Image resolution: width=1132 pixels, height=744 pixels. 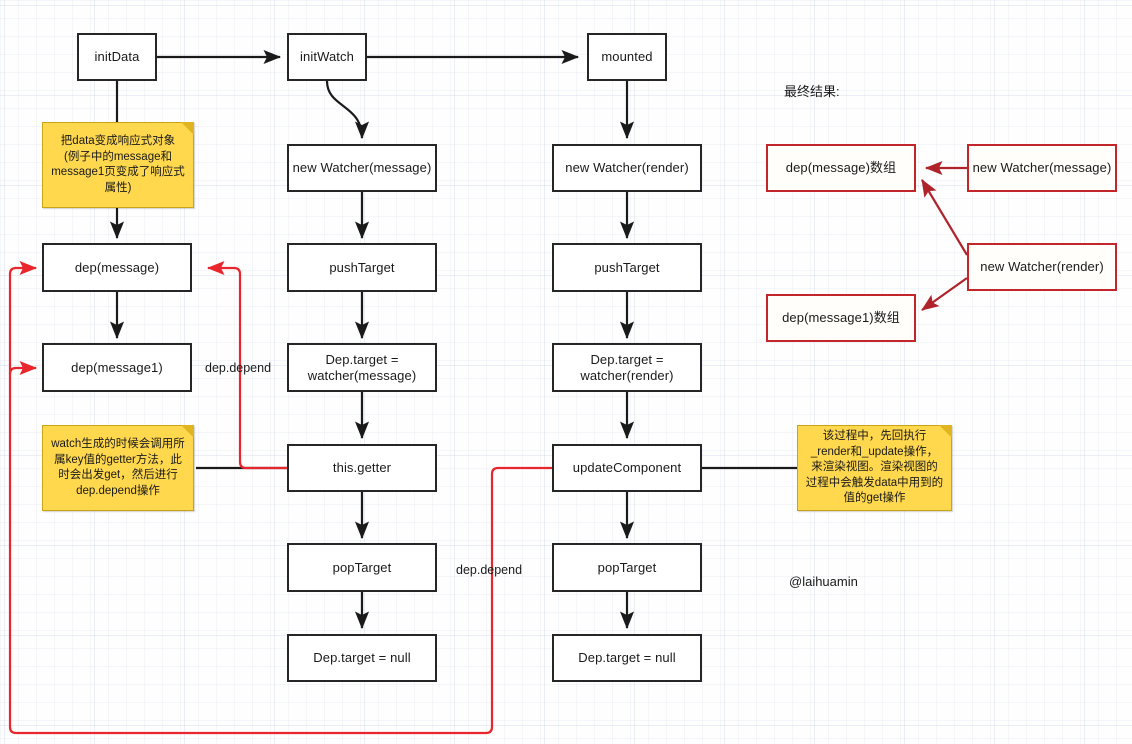 What do you see at coordinates (627, 658) in the screenshot?
I see `node-dep-target-null-right: Dep.target = null` at bounding box center [627, 658].